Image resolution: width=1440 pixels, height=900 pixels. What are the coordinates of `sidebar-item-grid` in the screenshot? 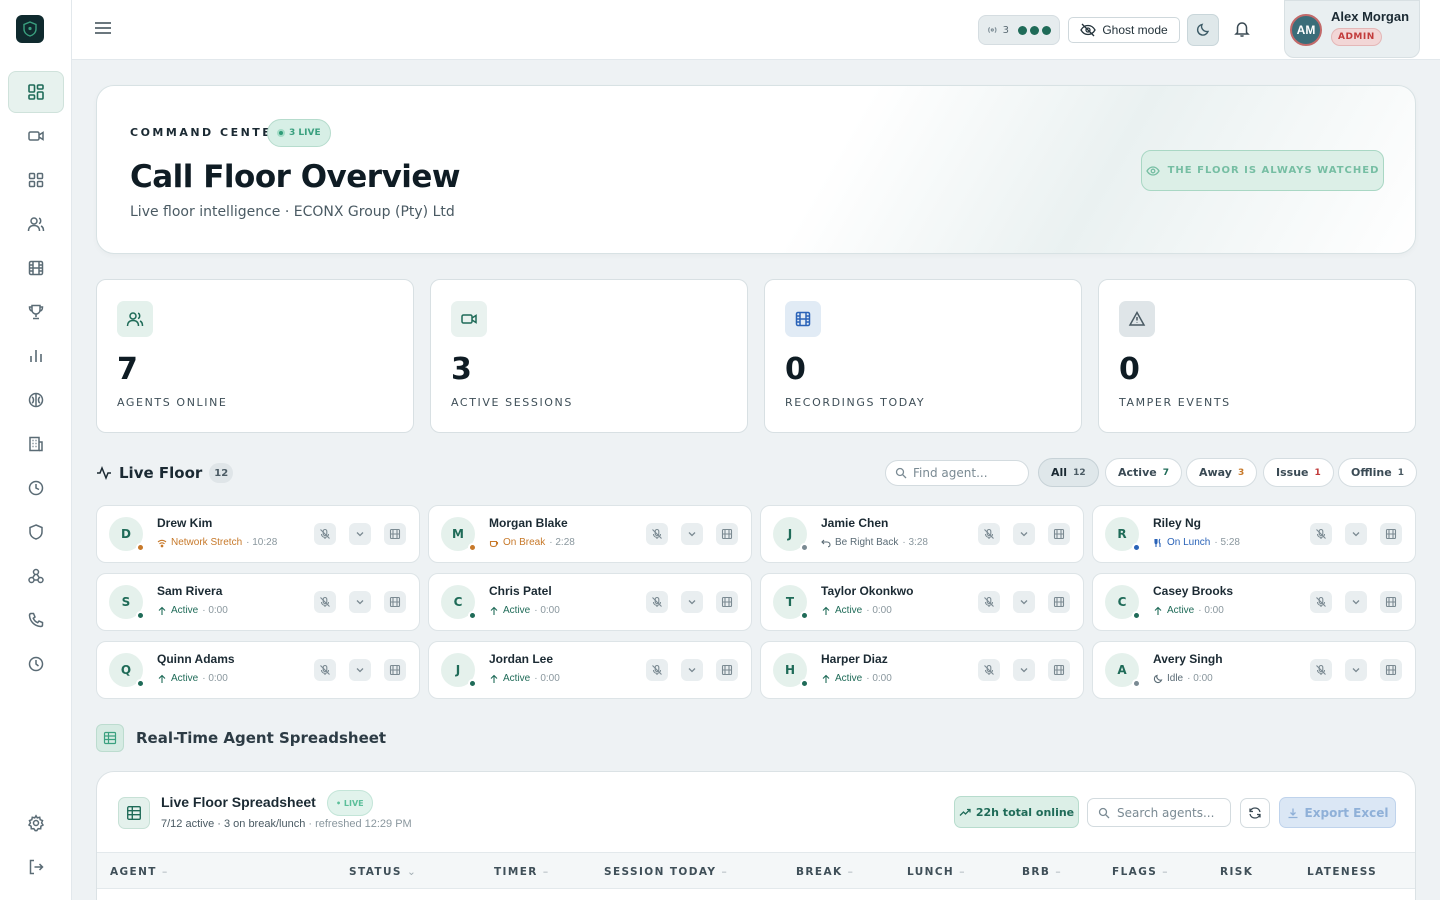 It's located at (36, 180).